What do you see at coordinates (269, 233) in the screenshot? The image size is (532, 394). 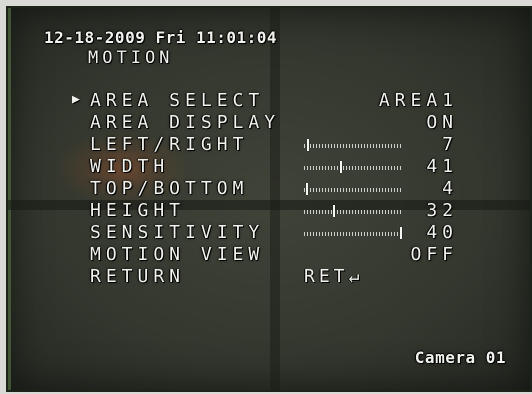 I see `menu-item-sensitivity: SENSITIVITY 40` at bounding box center [269, 233].